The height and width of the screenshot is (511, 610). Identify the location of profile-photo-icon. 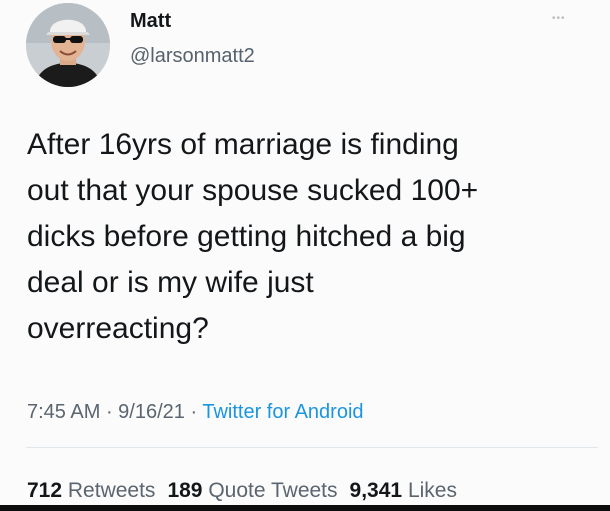
(68, 45).